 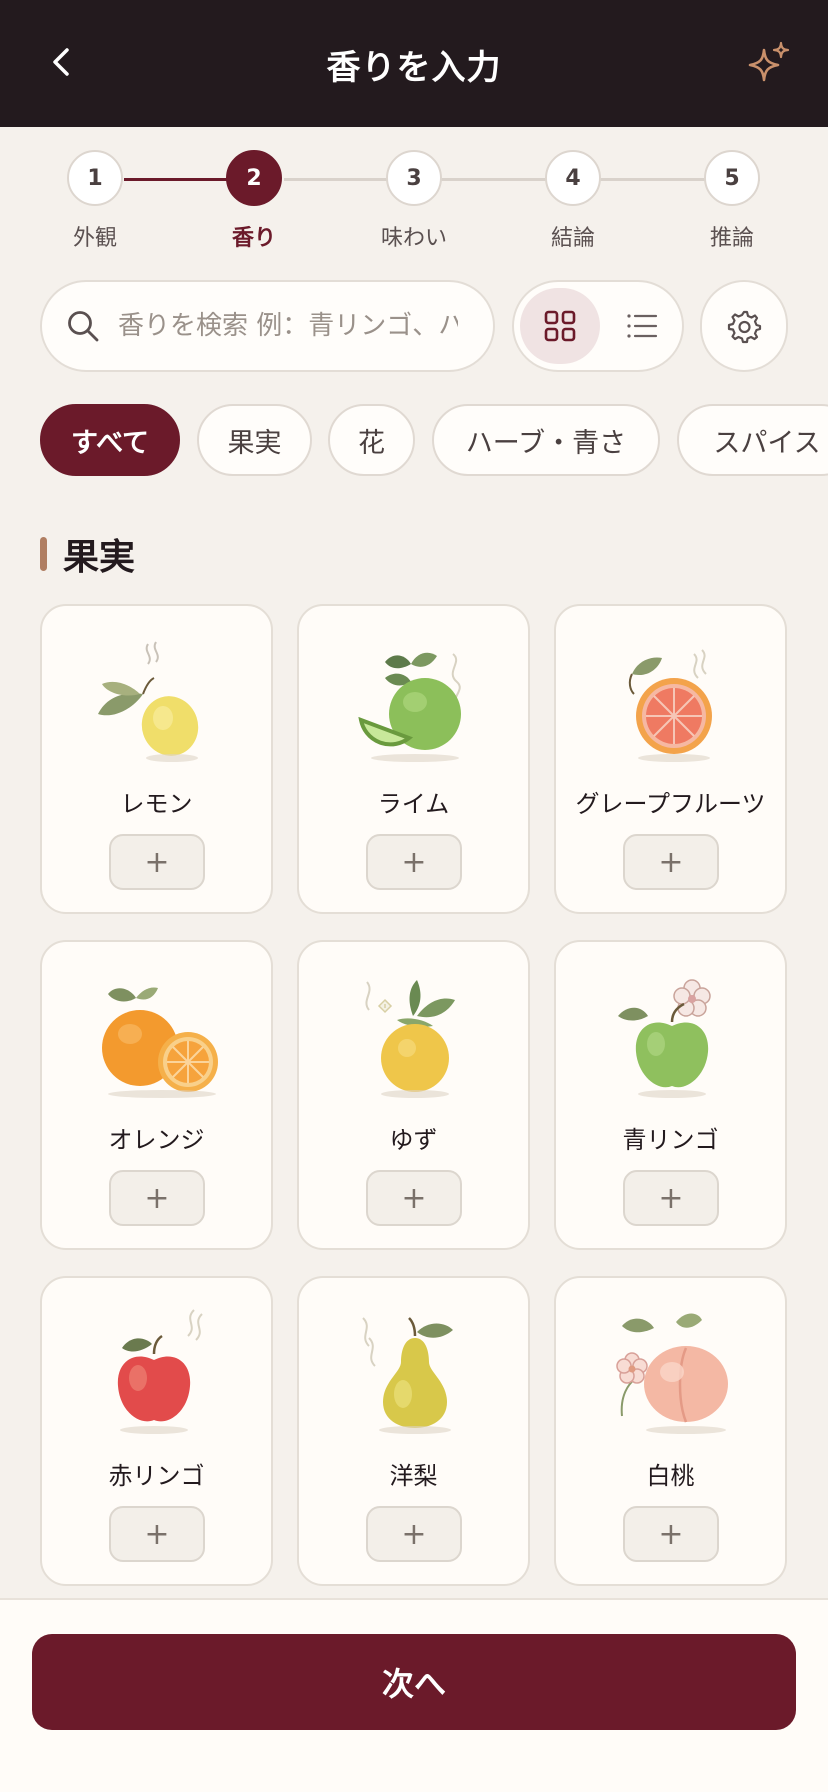 I want to click on aroma-card-green-apple: 青リンゴ +, so click(x=670, y=1095).